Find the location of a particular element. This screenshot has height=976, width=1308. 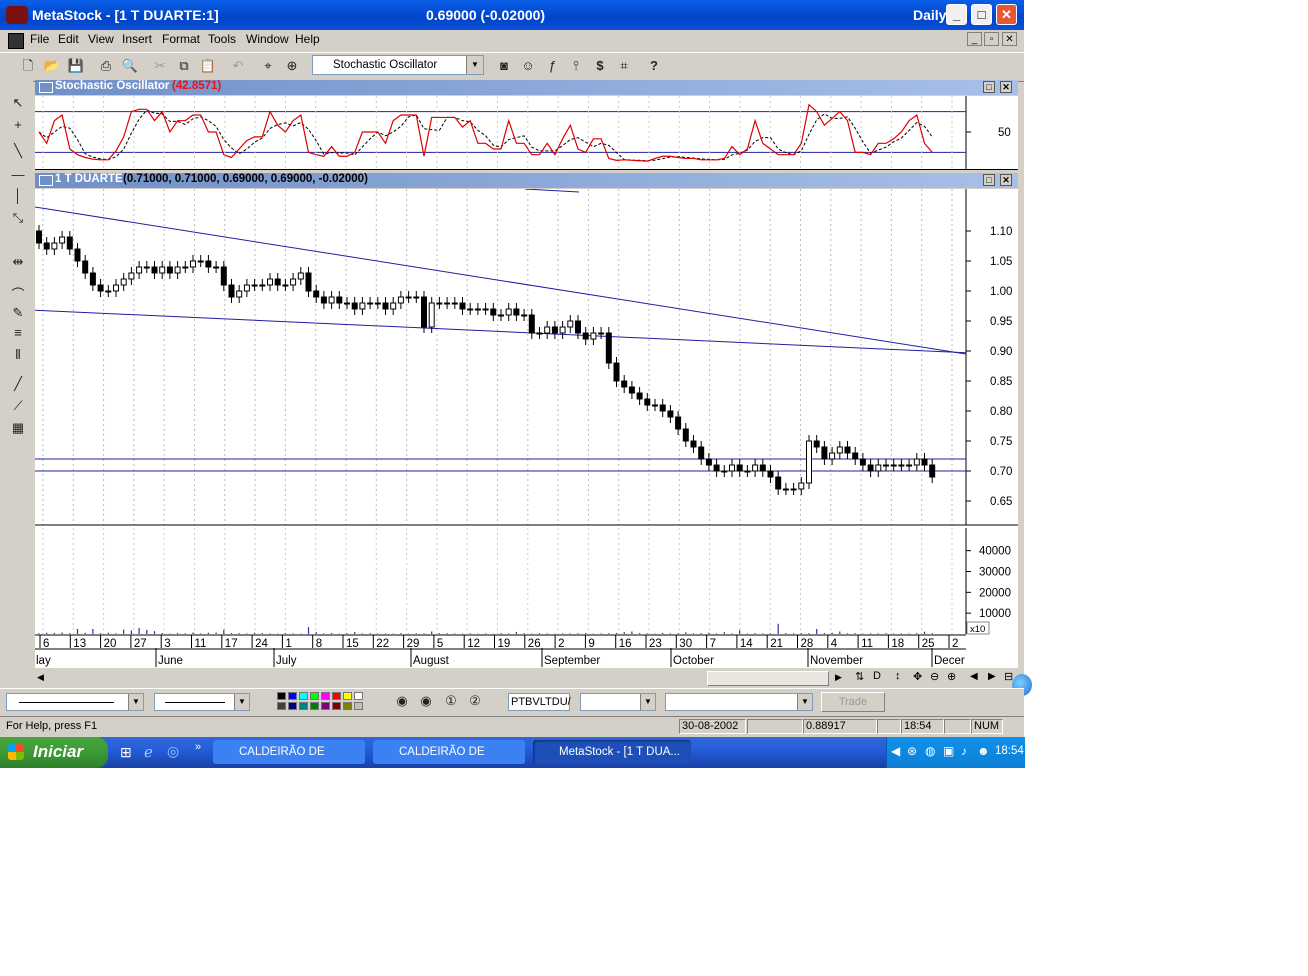

arc-icon: ⌒ is located at coordinates (18, 293).